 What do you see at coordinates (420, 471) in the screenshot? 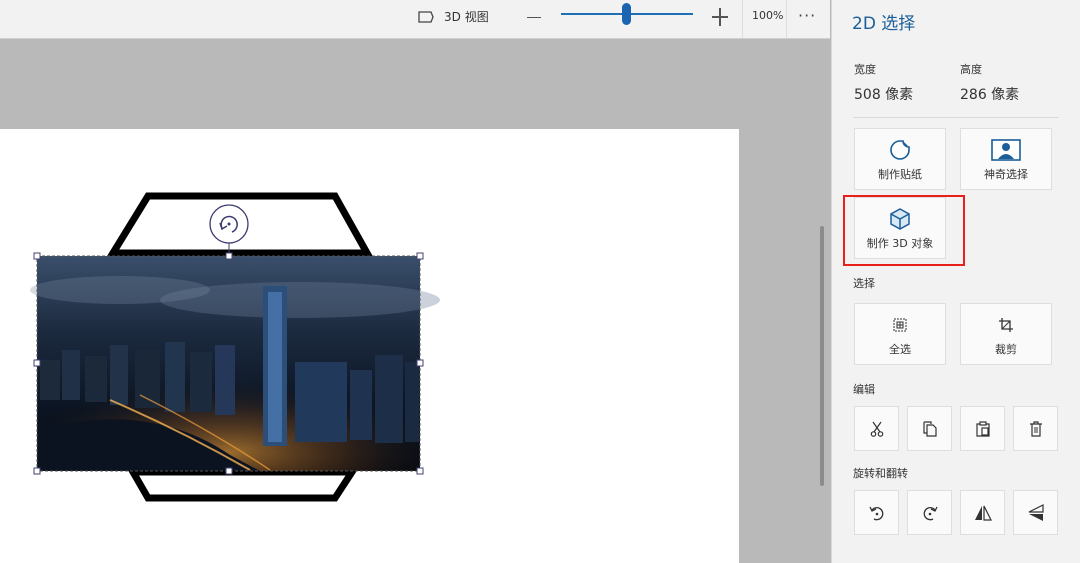
I see `resize-handle-bottom-right` at bounding box center [420, 471].